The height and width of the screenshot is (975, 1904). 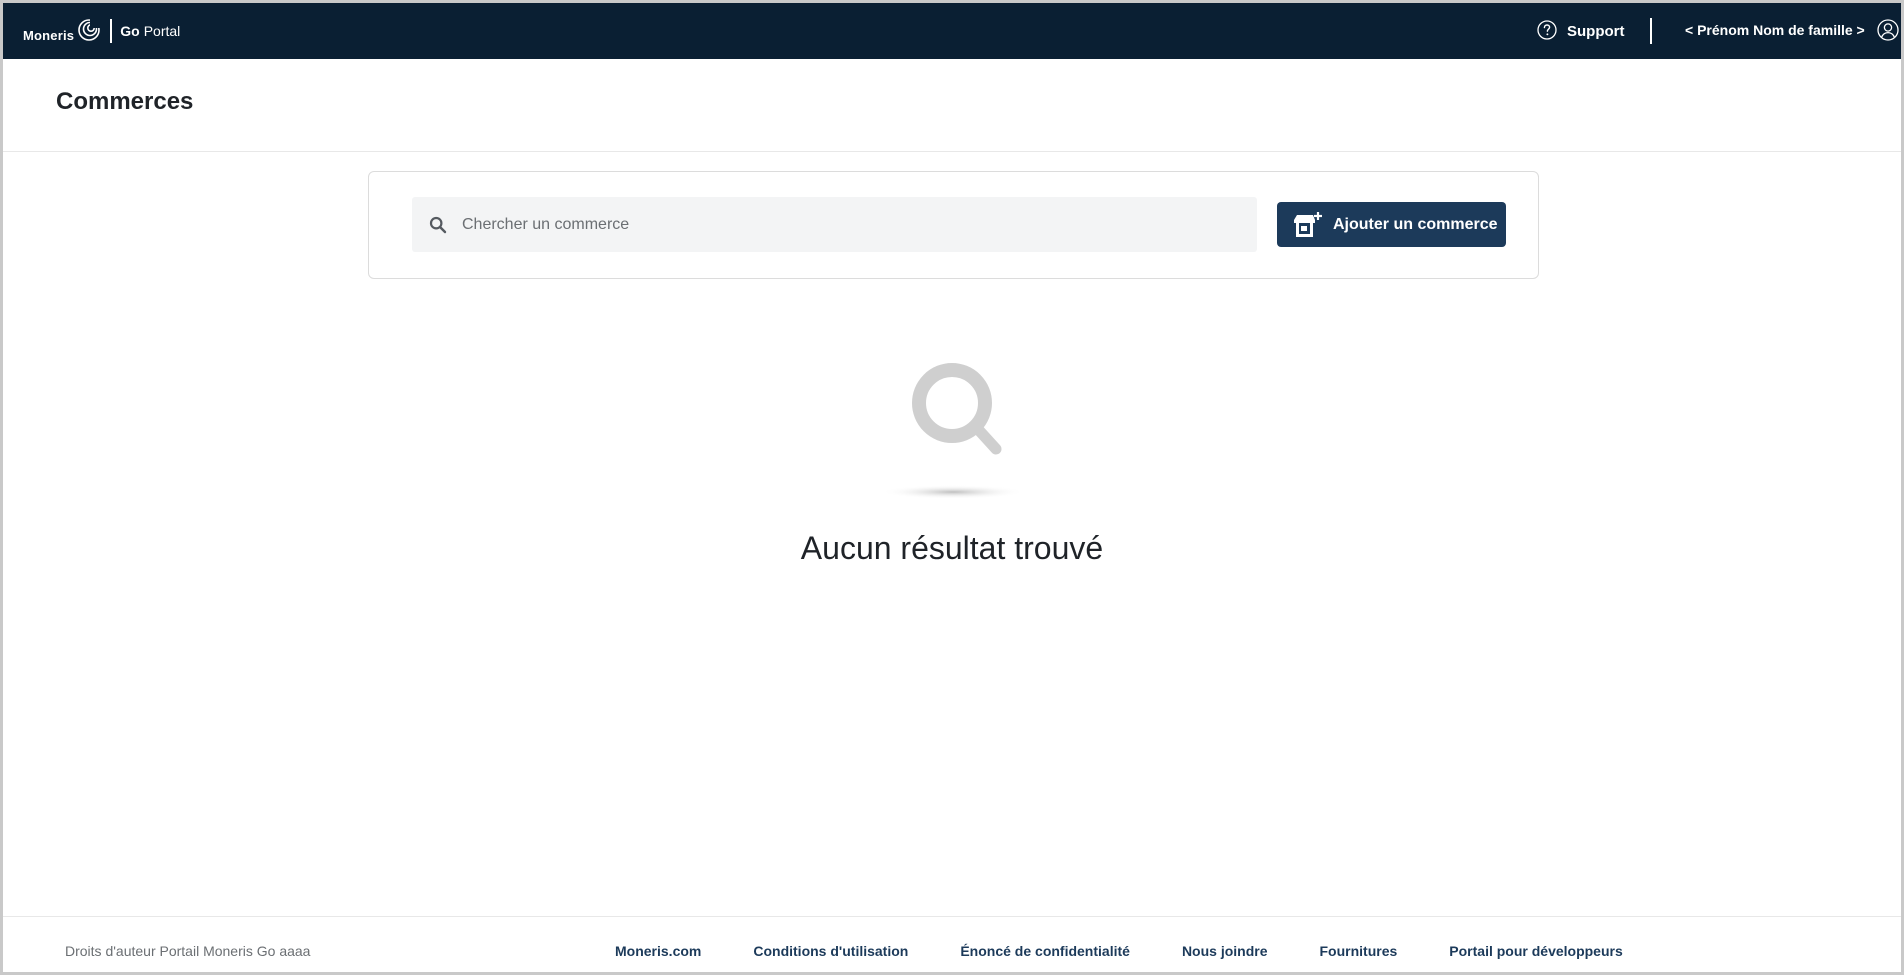 I want to click on footer-link-supplies: Fournitures, so click(x=1359, y=951).